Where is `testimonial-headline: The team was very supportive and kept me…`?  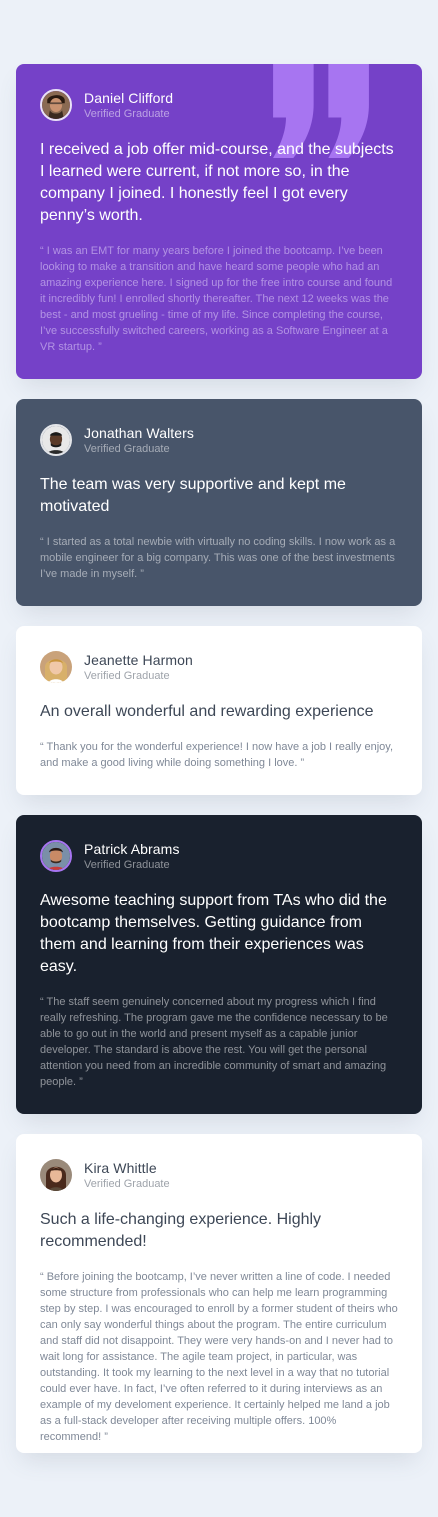 testimonial-headline: The team was very supportive and kept me… is located at coordinates (193, 495).